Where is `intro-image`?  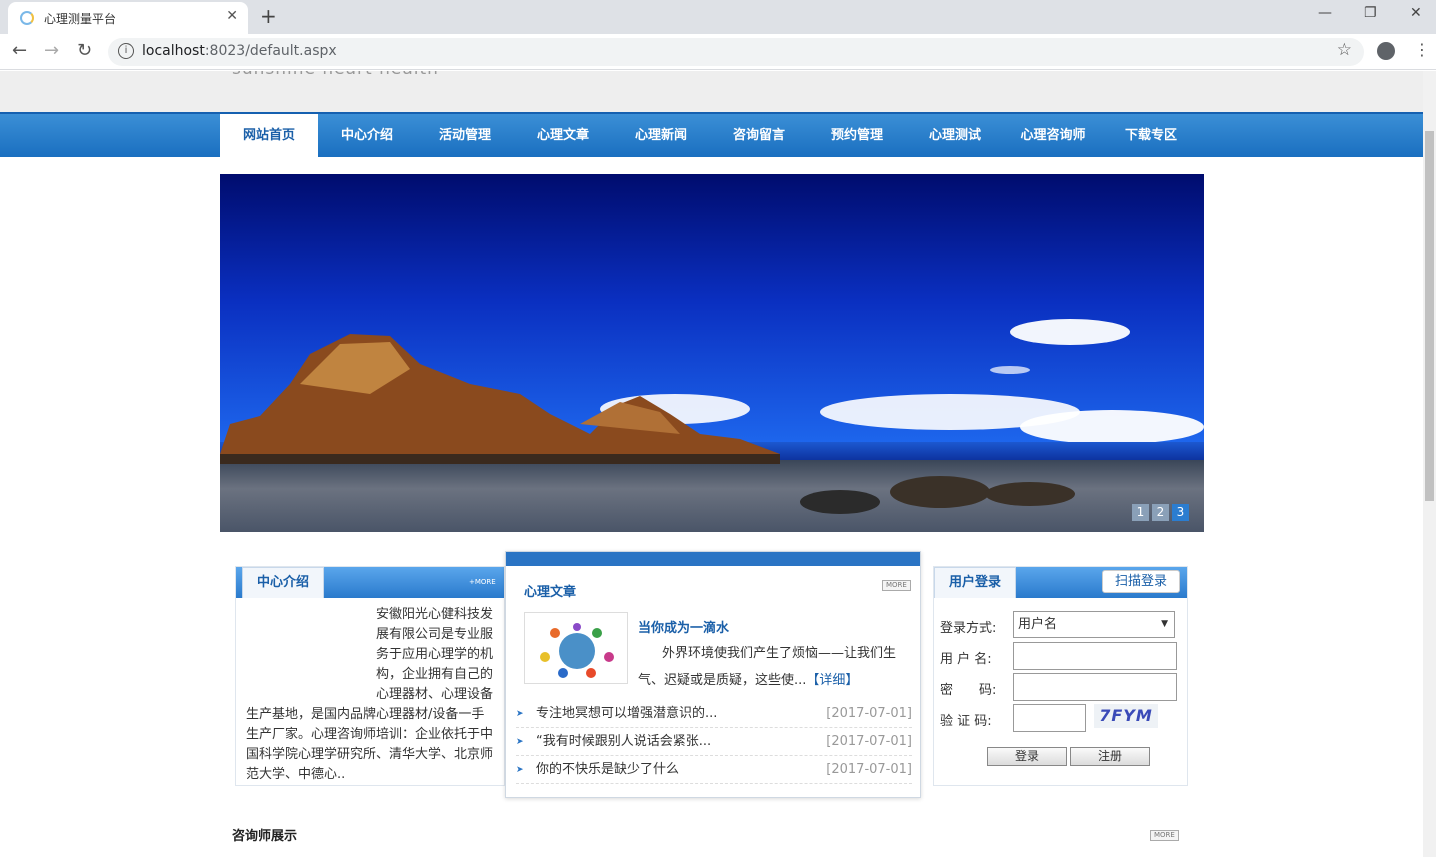 intro-image is located at coordinates (311, 646).